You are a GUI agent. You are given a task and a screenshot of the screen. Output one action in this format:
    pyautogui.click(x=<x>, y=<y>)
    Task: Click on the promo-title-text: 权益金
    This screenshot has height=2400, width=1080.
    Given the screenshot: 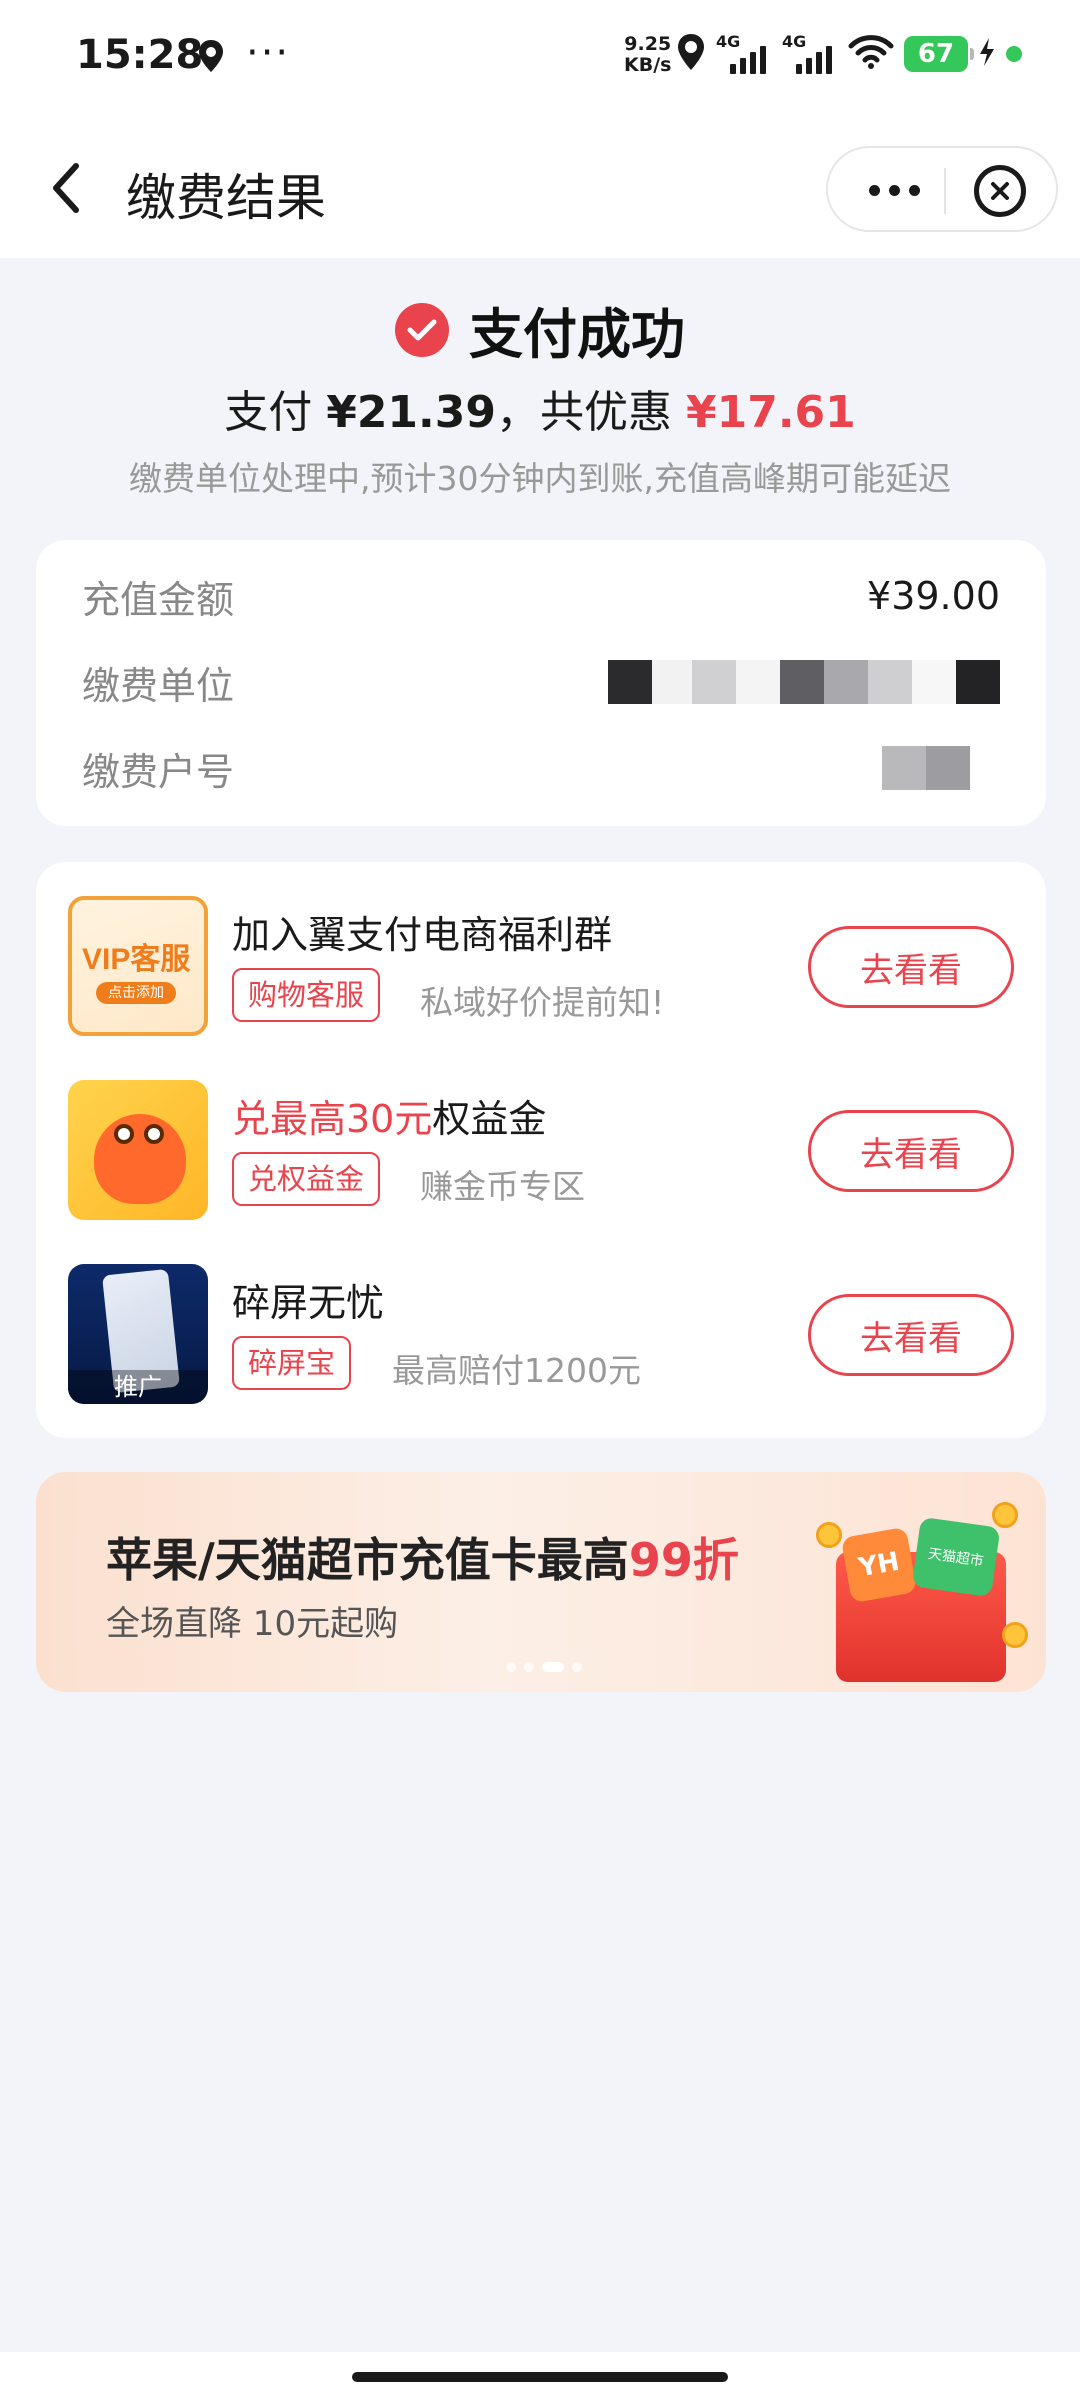 What is the action you would take?
    pyautogui.click(x=489, y=1119)
    